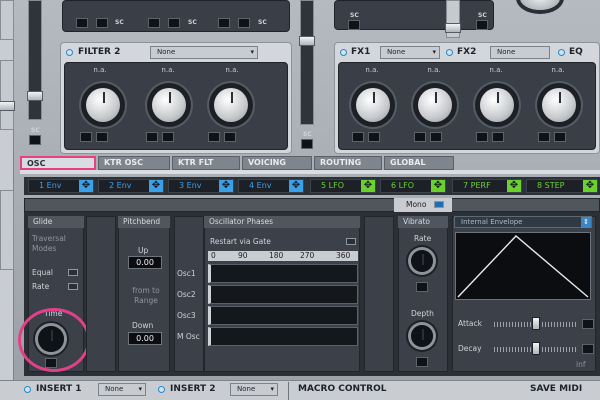  I want to click on volume-slider-2-thumb, so click(307, 41).